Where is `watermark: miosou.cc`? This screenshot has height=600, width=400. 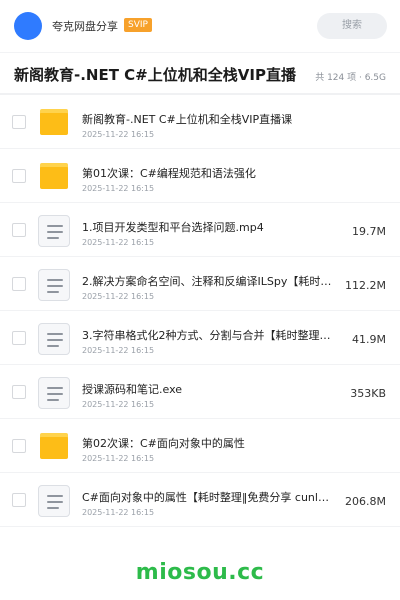
watermark: miosou.cc is located at coordinates (200, 572).